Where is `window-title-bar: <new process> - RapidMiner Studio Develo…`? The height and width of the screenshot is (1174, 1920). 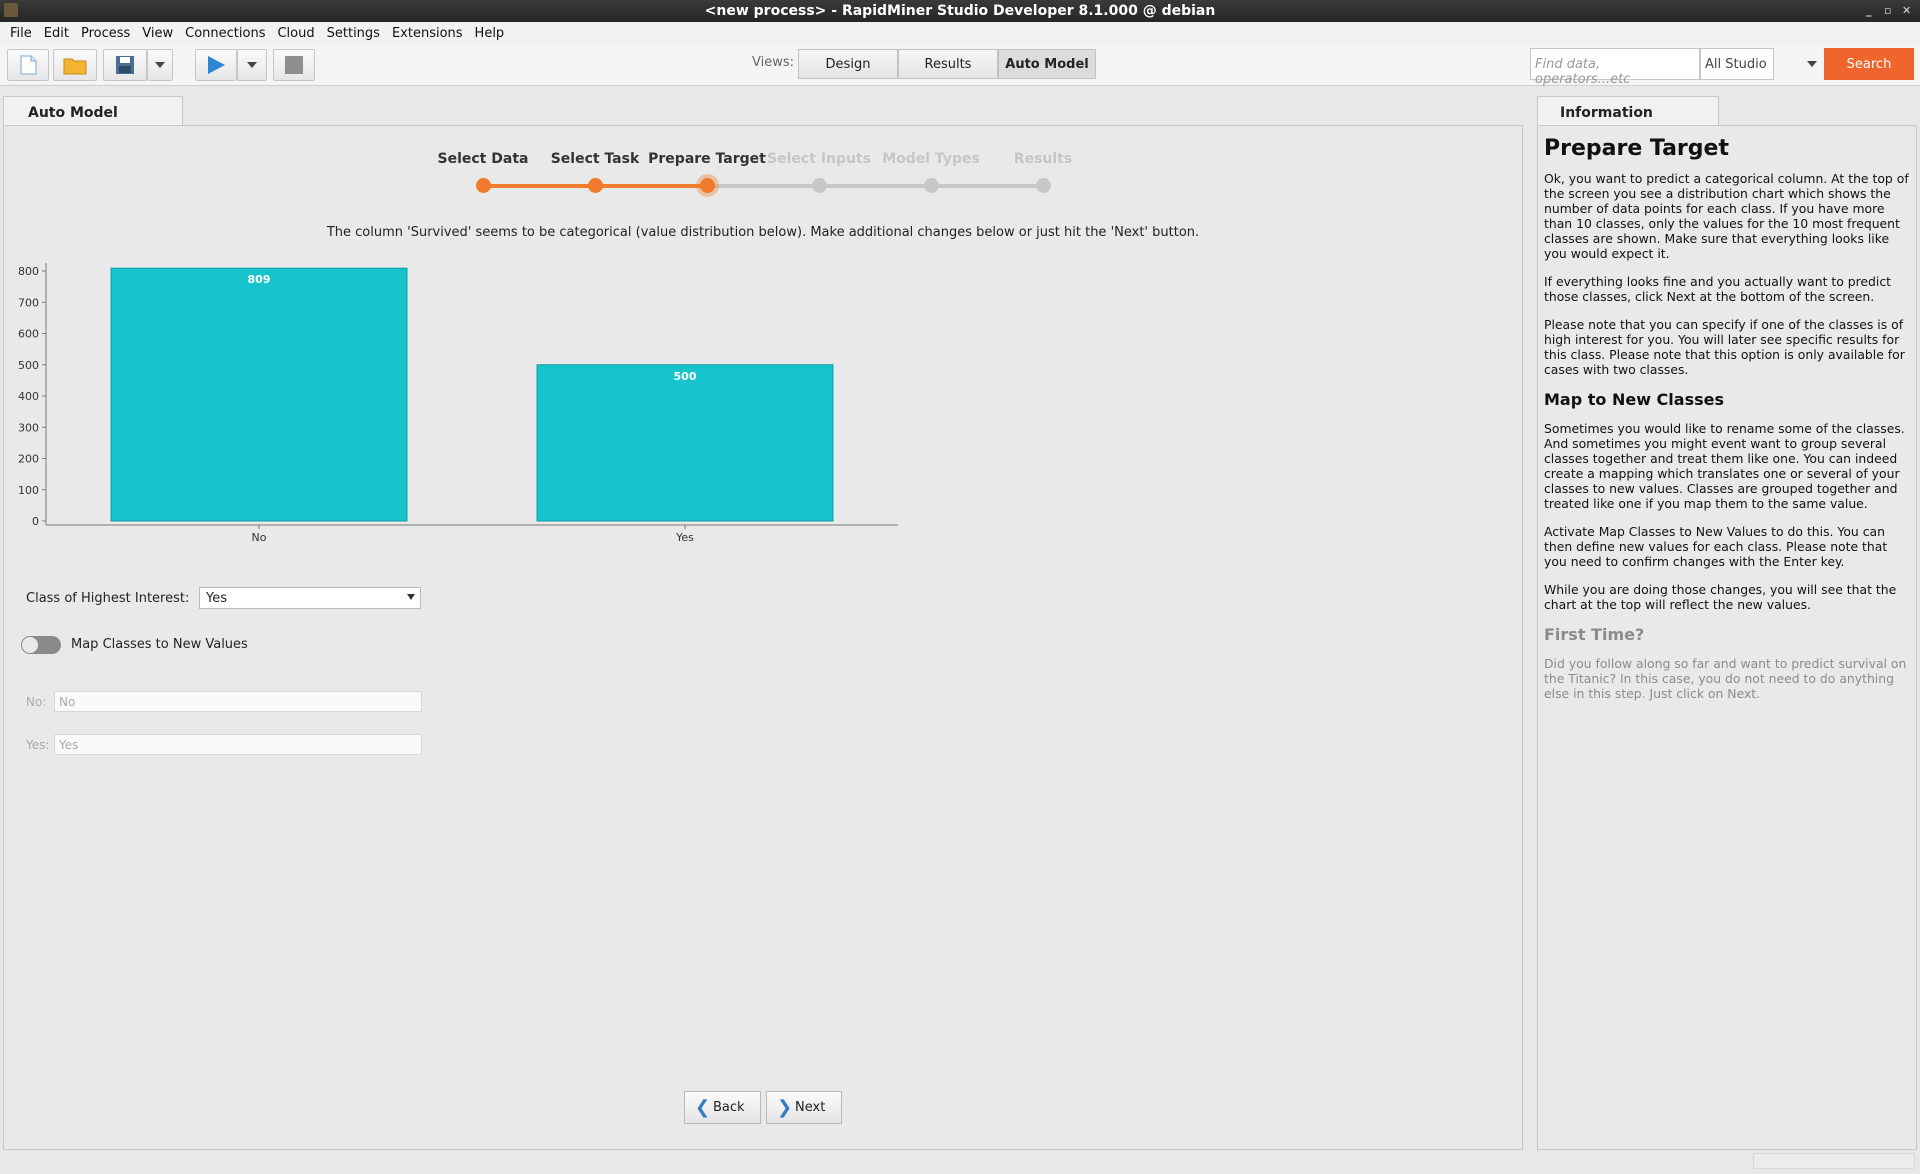
window-title-bar: <new process> - RapidMiner Studio Develo… is located at coordinates (960, 11).